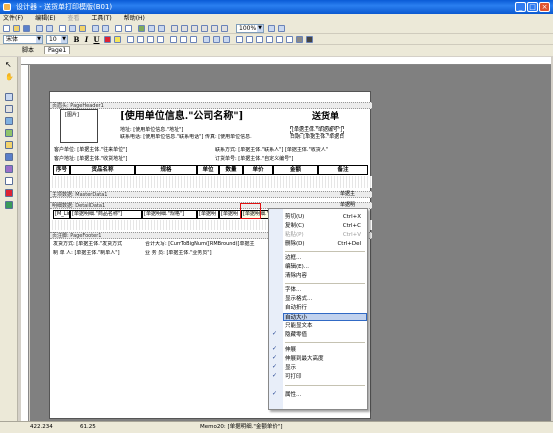 The image size is (553, 433). What do you see at coordinates (326, 217) in the screenshot?
I see `menu-item-cut: 剪切(U) Ctrl+X` at bounding box center [326, 217].